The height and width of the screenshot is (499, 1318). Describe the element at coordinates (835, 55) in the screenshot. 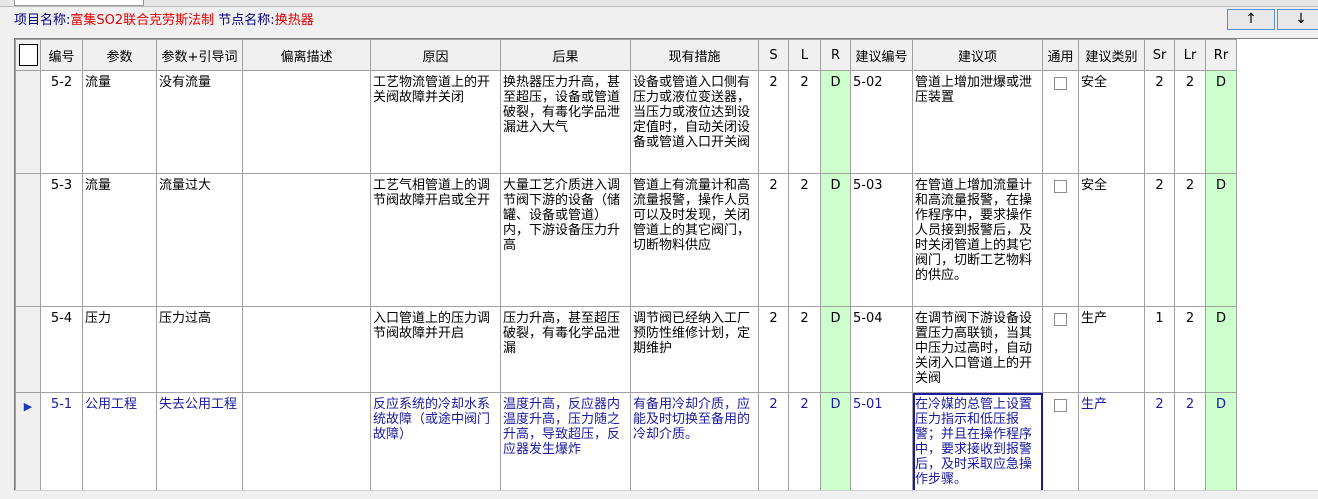

I see `col-header-r: R` at that location.